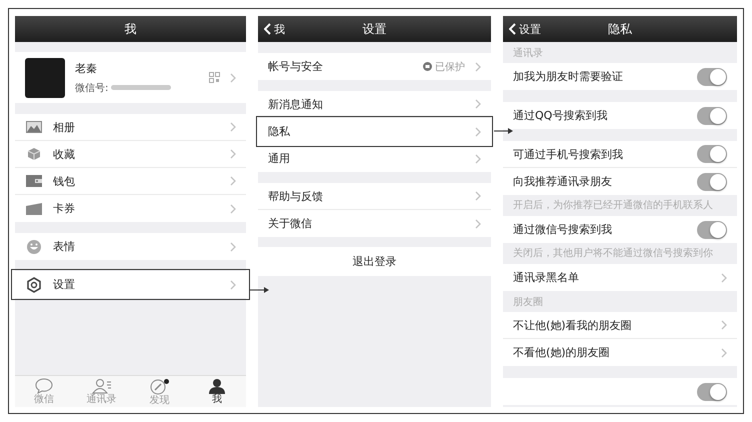 The height and width of the screenshot is (422, 752). Describe the element at coordinates (102, 386) in the screenshot. I see `contacts-icon` at that location.